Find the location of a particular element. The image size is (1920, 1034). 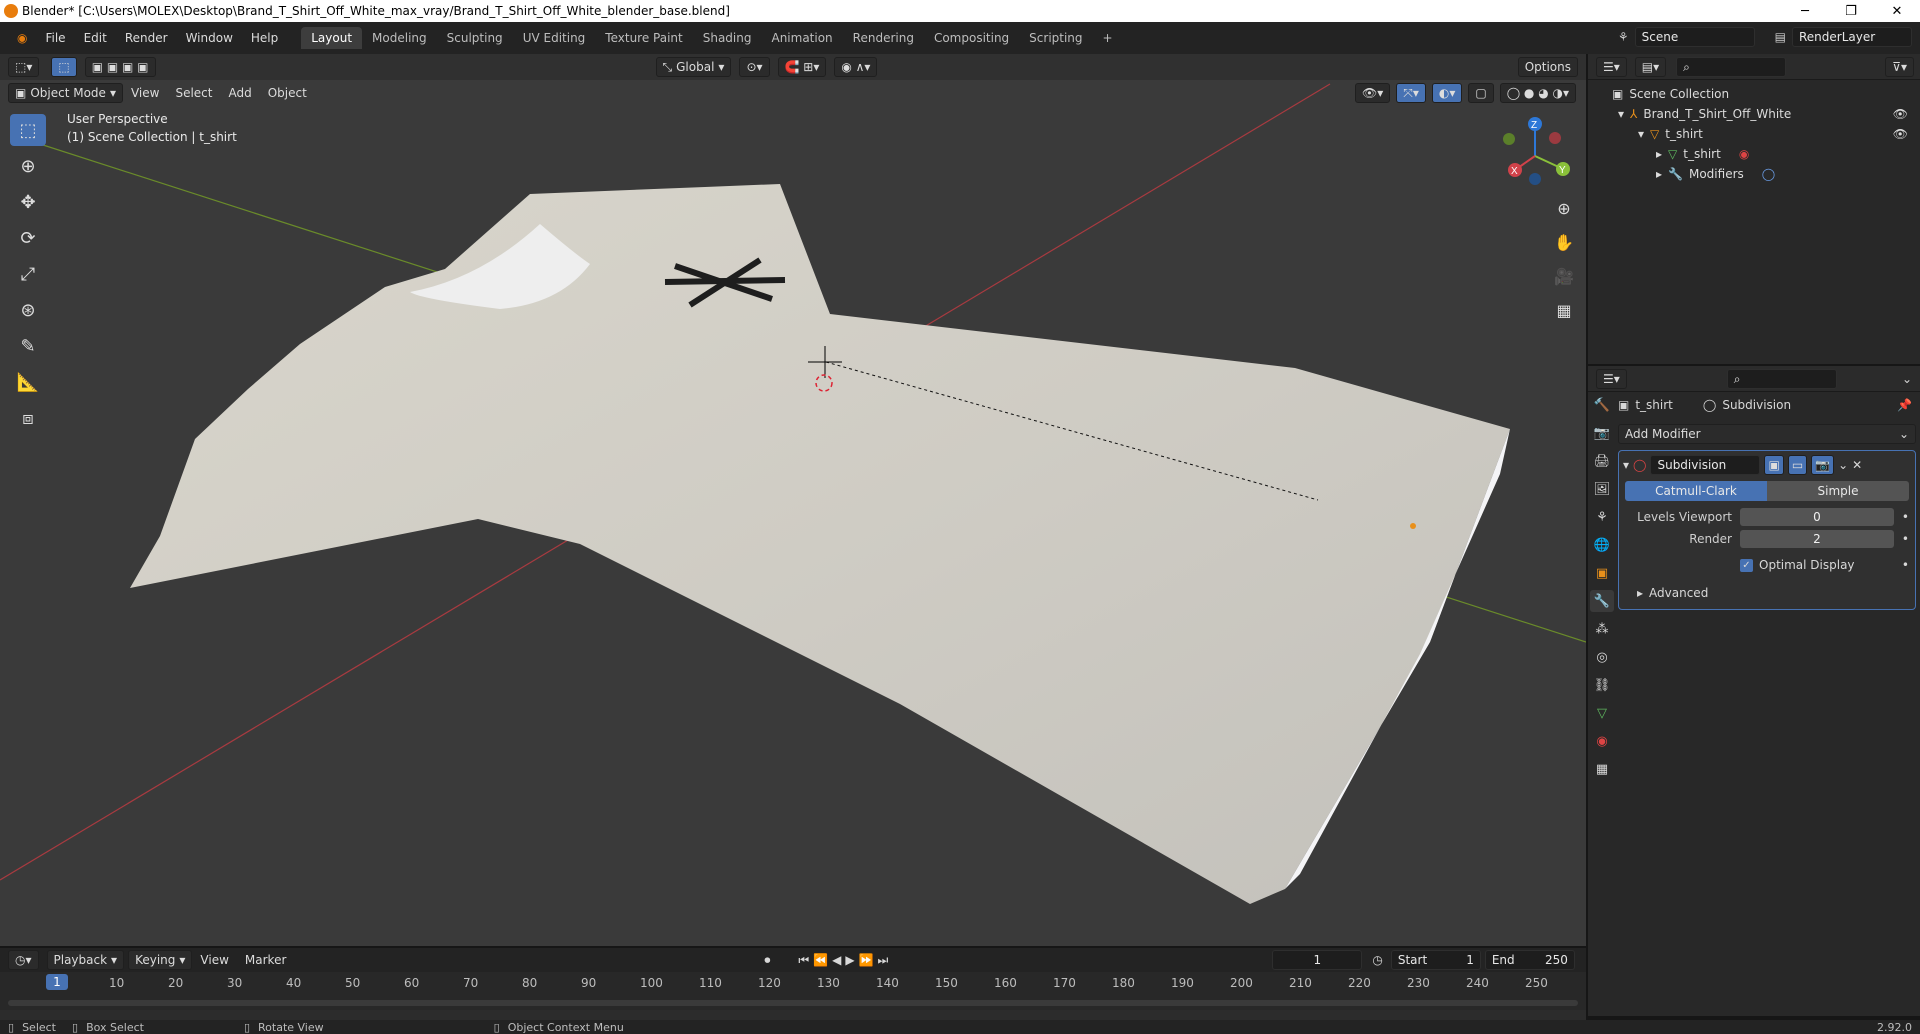

annotate-icon: ✎ is located at coordinates (28, 346).